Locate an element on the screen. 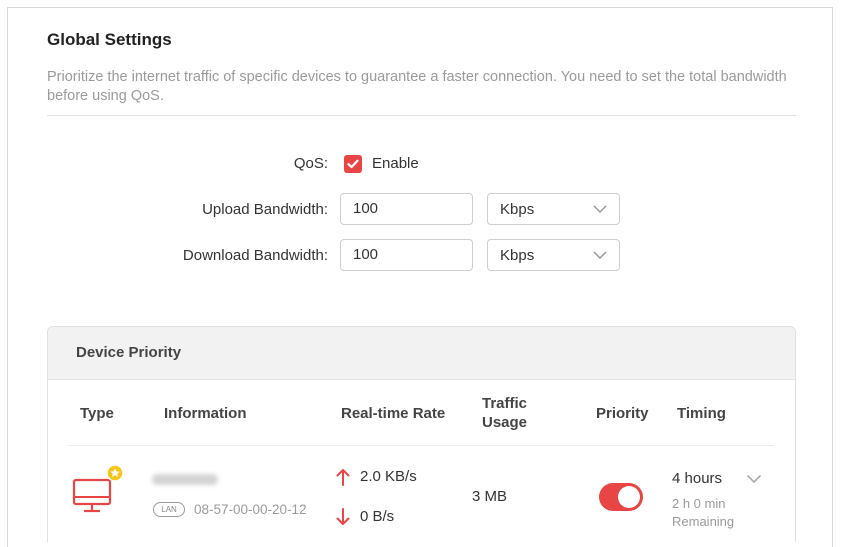 The width and height of the screenshot is (841, 547). download-rate: 0 B/s is located at coordinates (377, 516).